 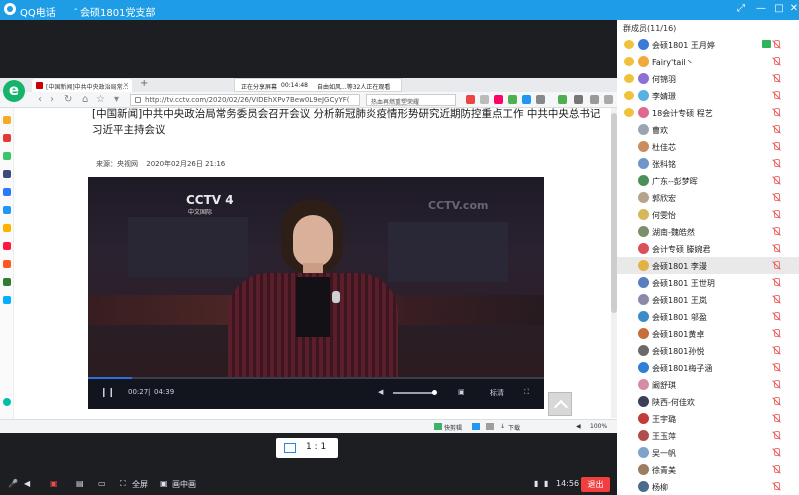 What do you see at coordinates (123, 484) in the screenshot?
I see `fullscreen-icon: ⛶` at bounding box center [123, 484].